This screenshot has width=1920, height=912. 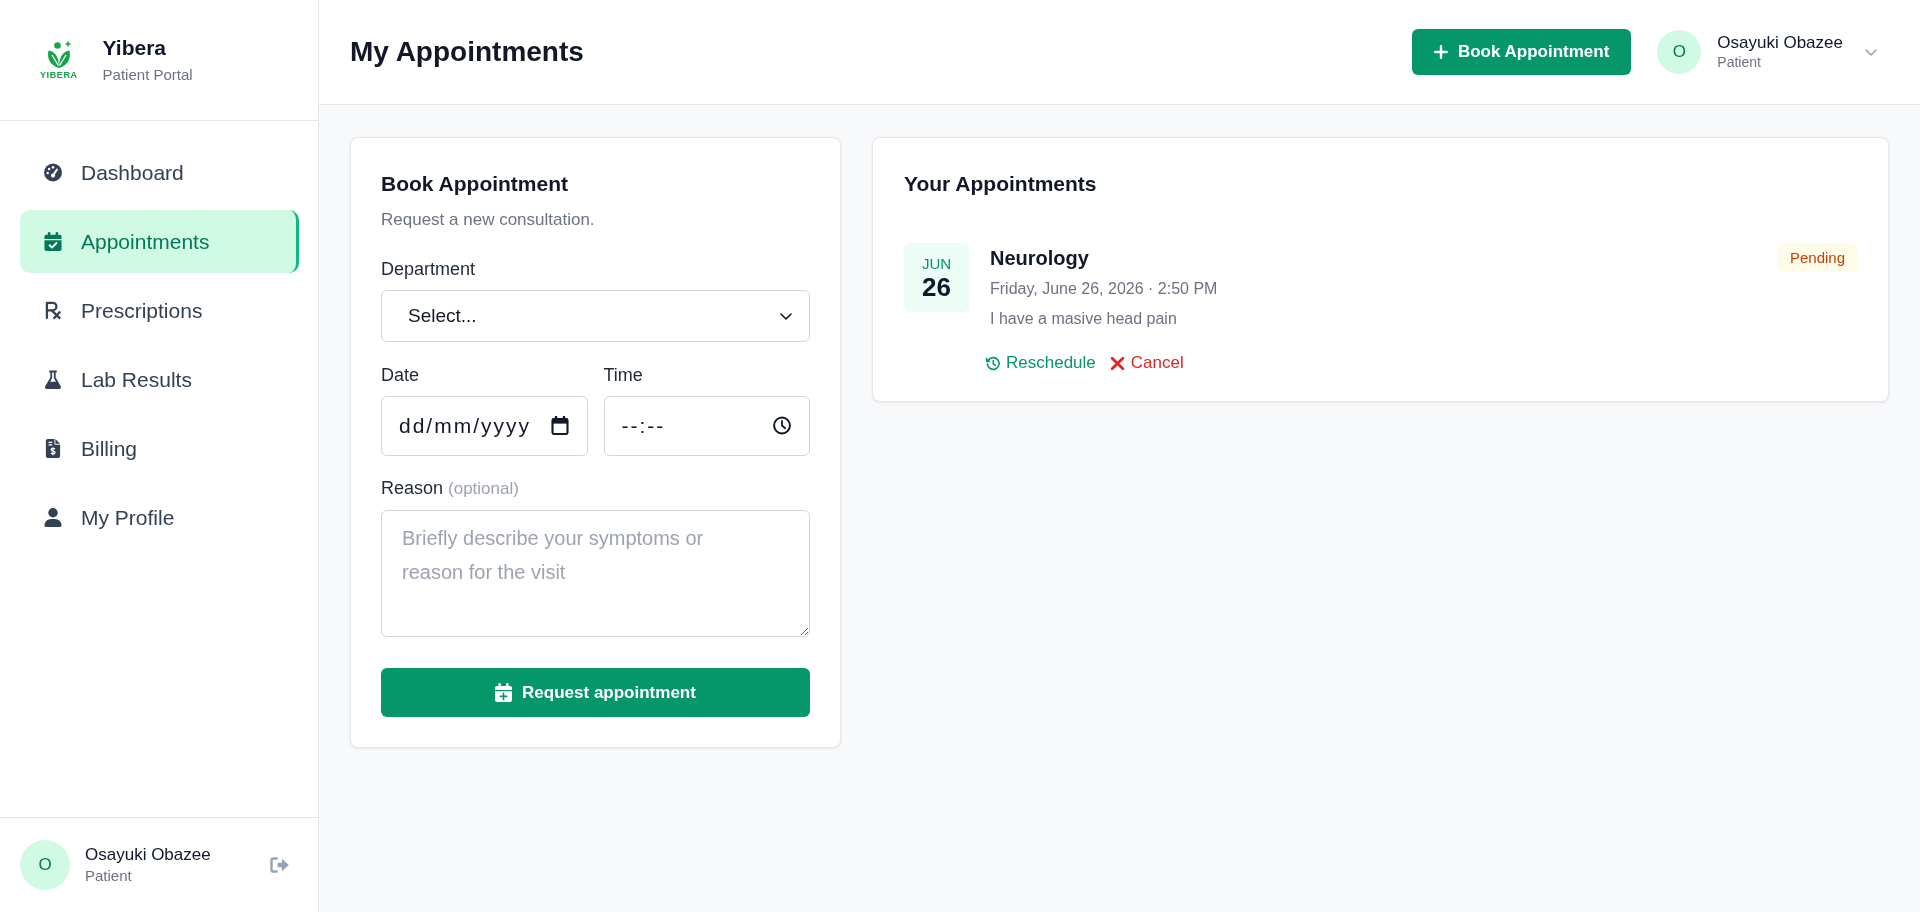 What do you see at coordinates (53, 310) in the screenshot?
I see `prescription-icon` at bounding box center [53, 310].